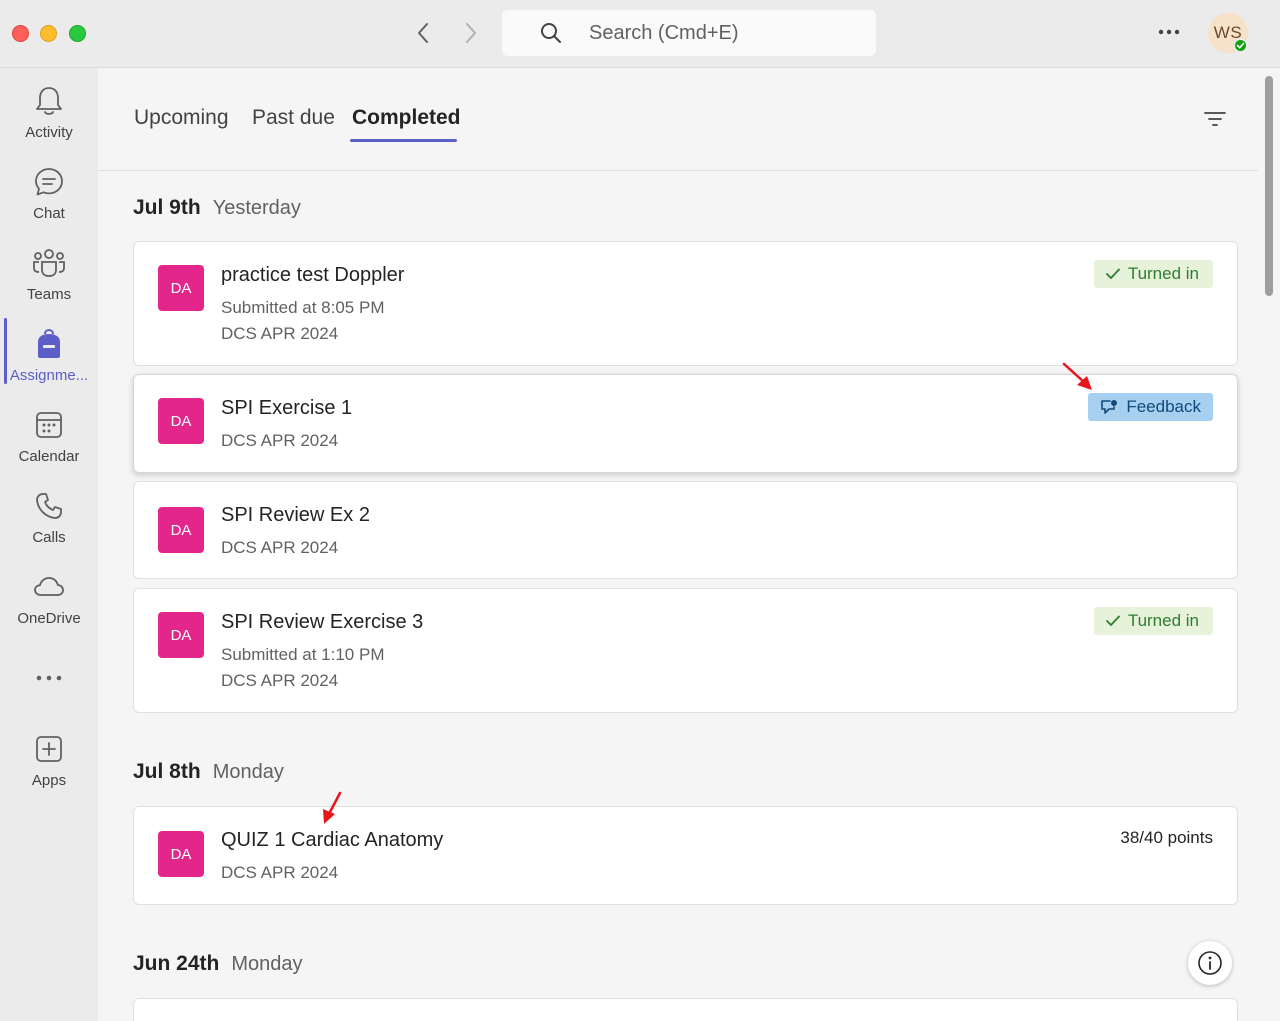  I want to click on info-icon, so click(1210, 963).